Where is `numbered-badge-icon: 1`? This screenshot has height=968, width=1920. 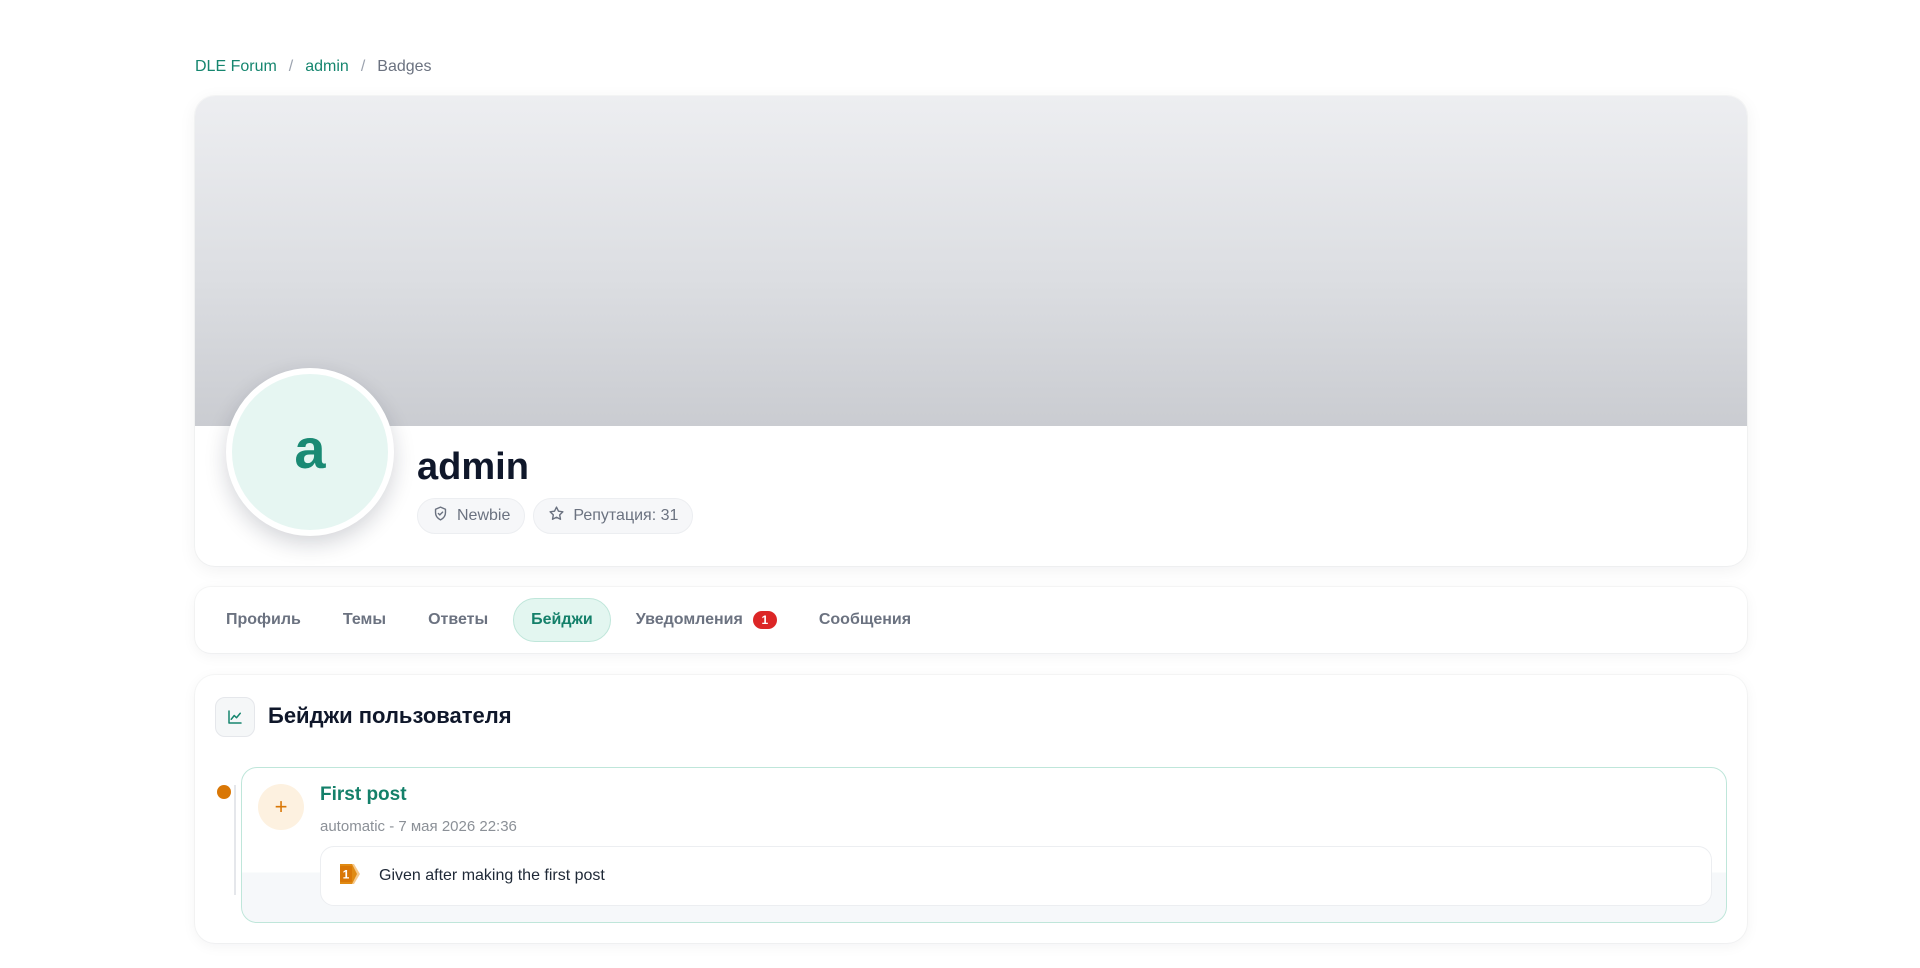
numbered-badge-icon: 1 is located at coordinates (350, 876).